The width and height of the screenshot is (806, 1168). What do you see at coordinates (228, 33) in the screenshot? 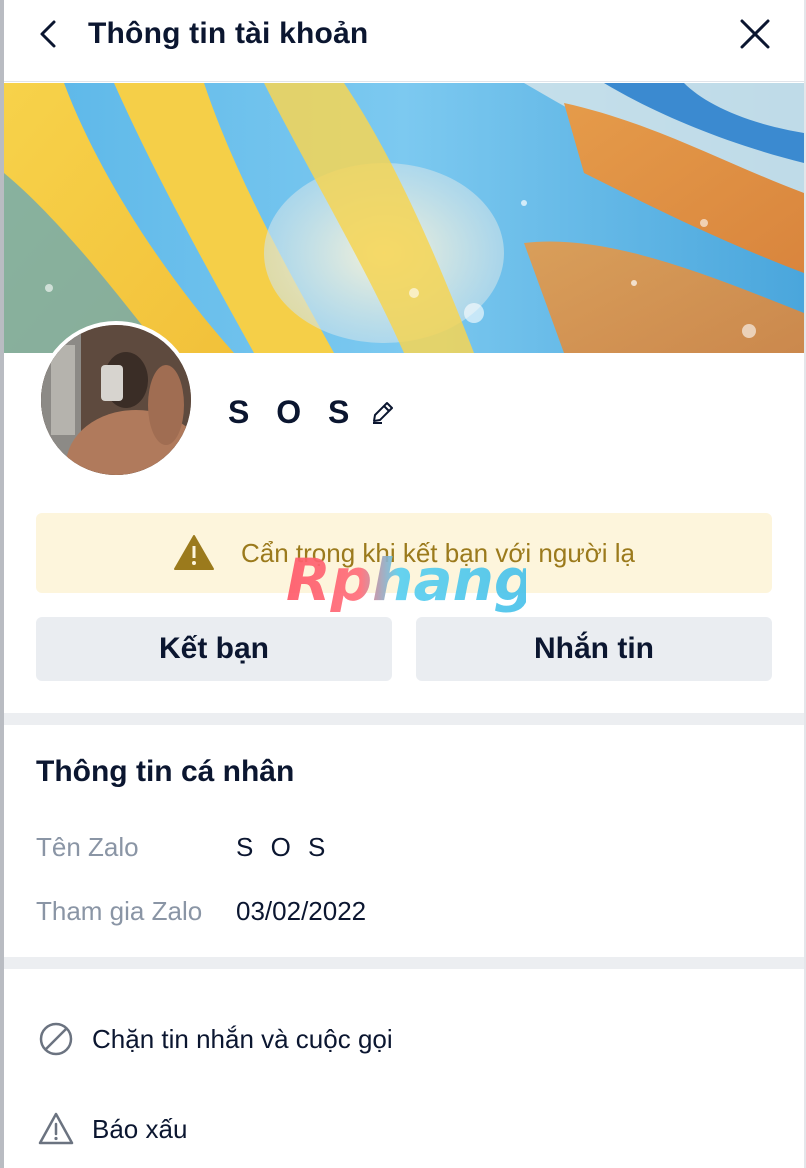
I see `page-title: Thông tin tài khoản` at bounding box center [228, 33].